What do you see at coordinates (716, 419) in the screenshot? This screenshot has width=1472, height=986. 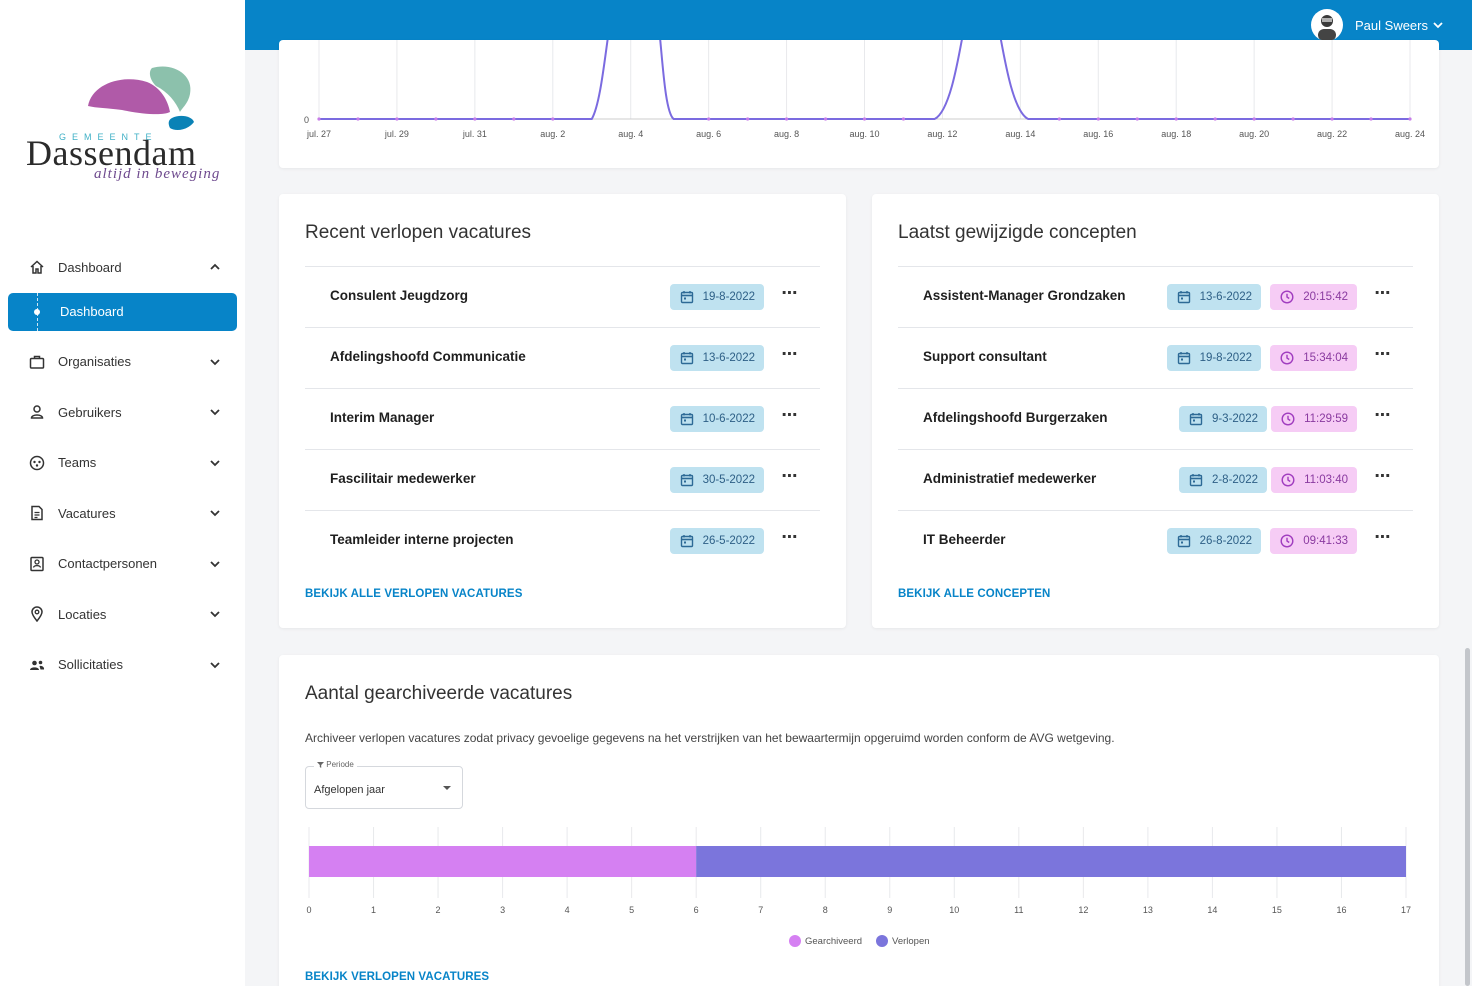 I see `date-badge: 10-6-2022` at bounding box center [716, 419].